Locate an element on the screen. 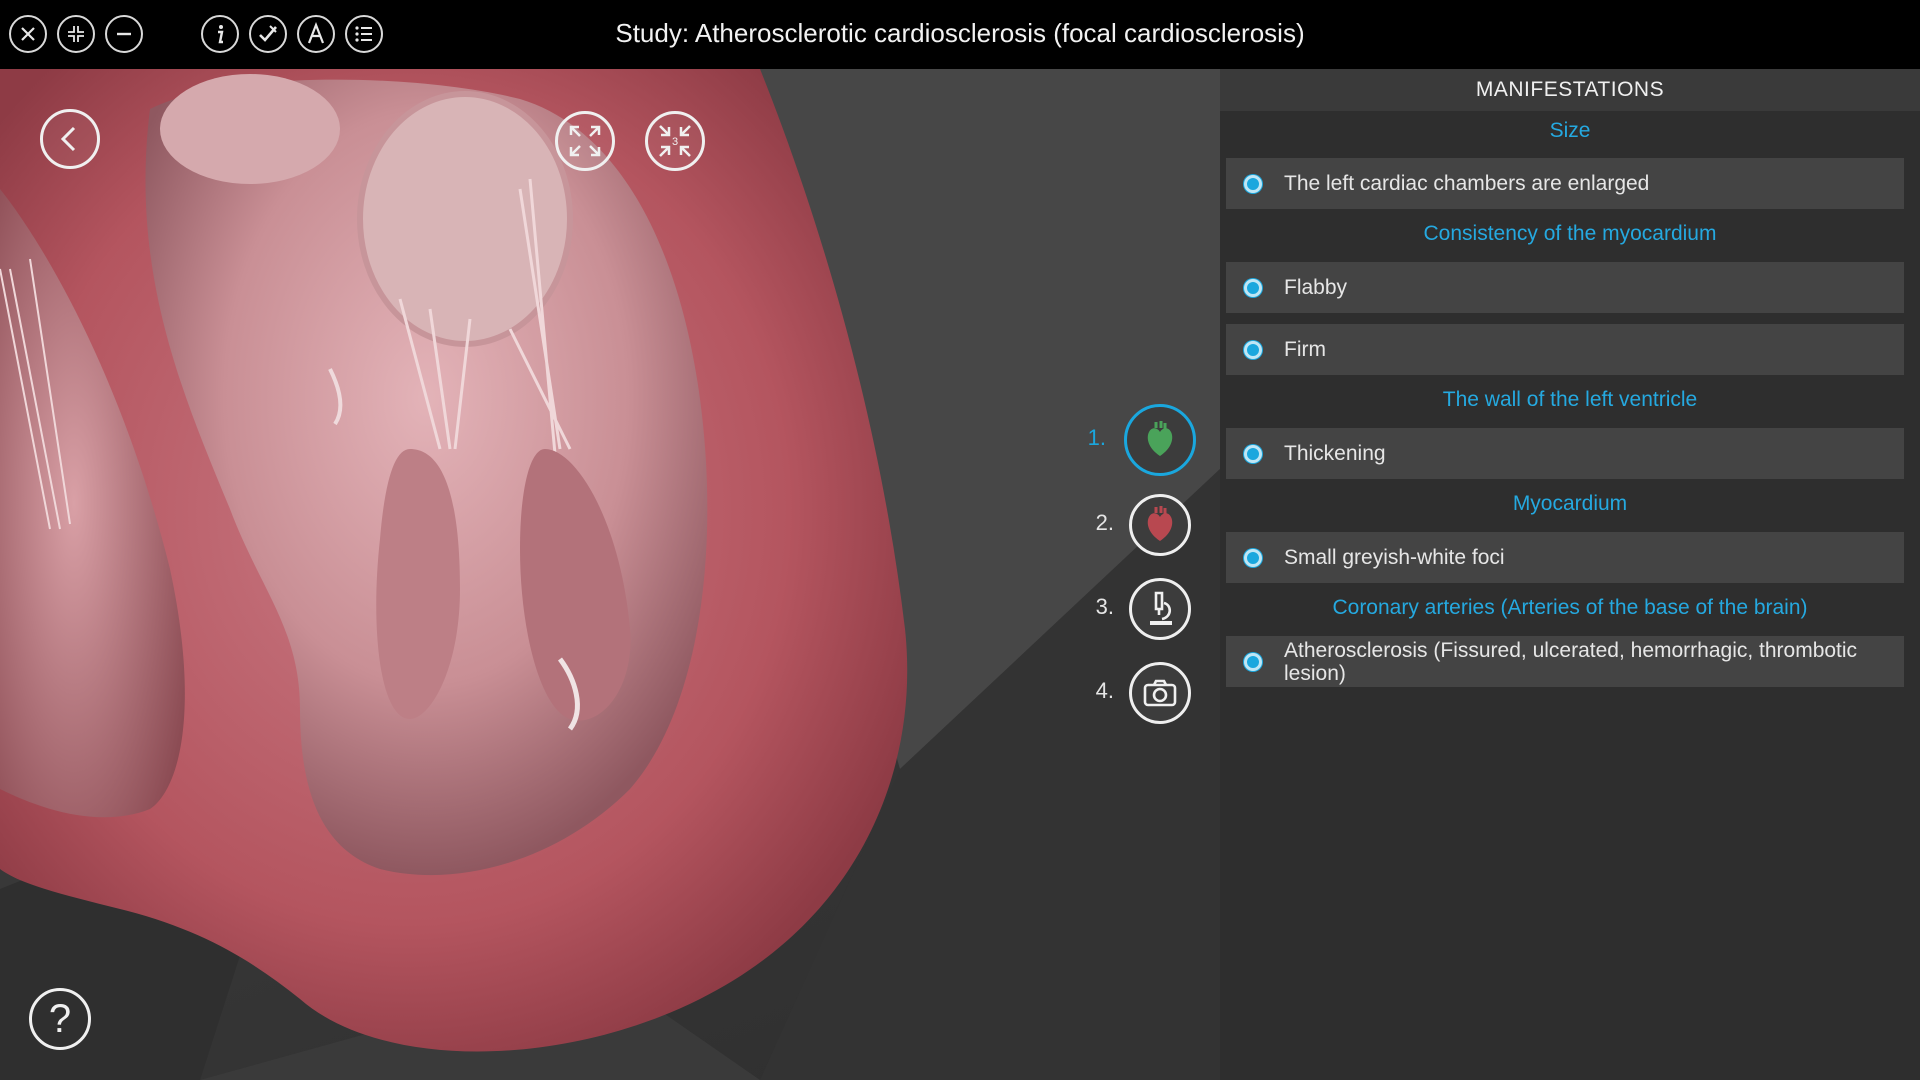 This screenshot has width=1920, height=1080. back-button is located at coordinates (70, 139).